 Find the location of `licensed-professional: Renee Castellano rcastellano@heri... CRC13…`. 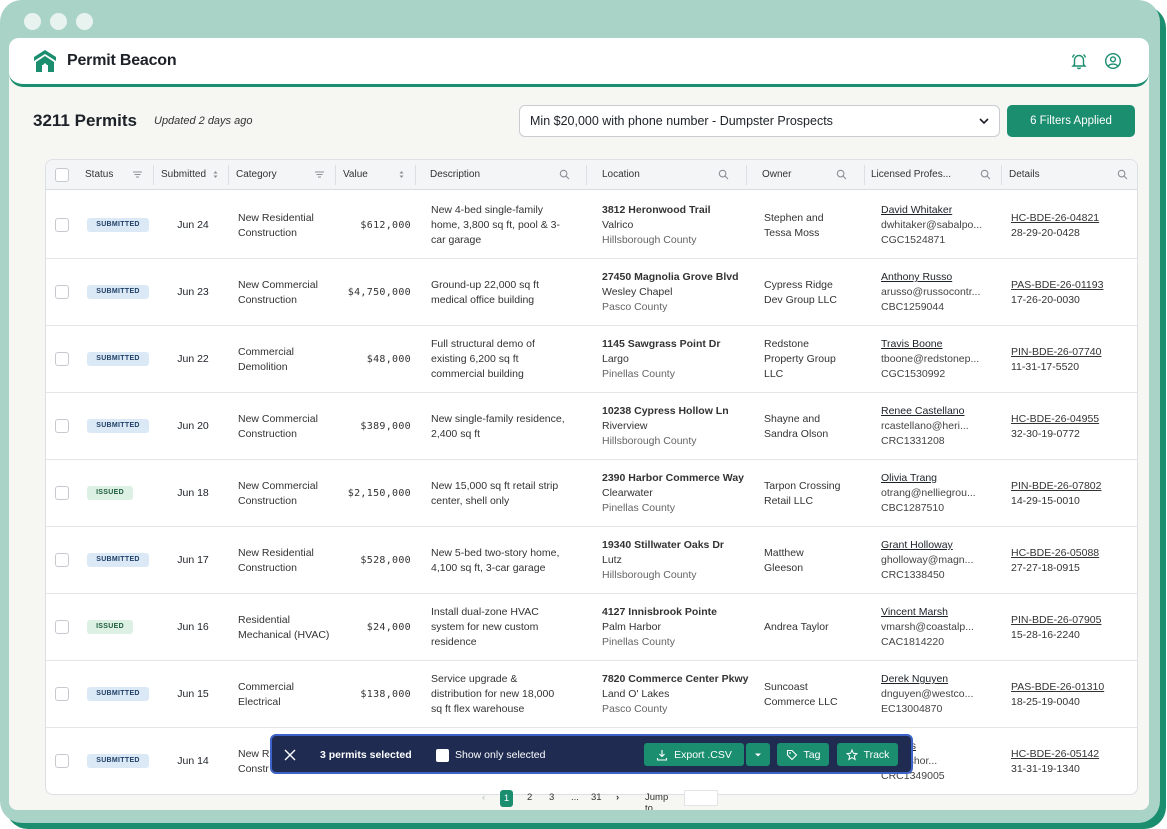

licensed-professional: Renee Castellano rcastellano@heri... CRC13… is located at coordinates (941, 426).